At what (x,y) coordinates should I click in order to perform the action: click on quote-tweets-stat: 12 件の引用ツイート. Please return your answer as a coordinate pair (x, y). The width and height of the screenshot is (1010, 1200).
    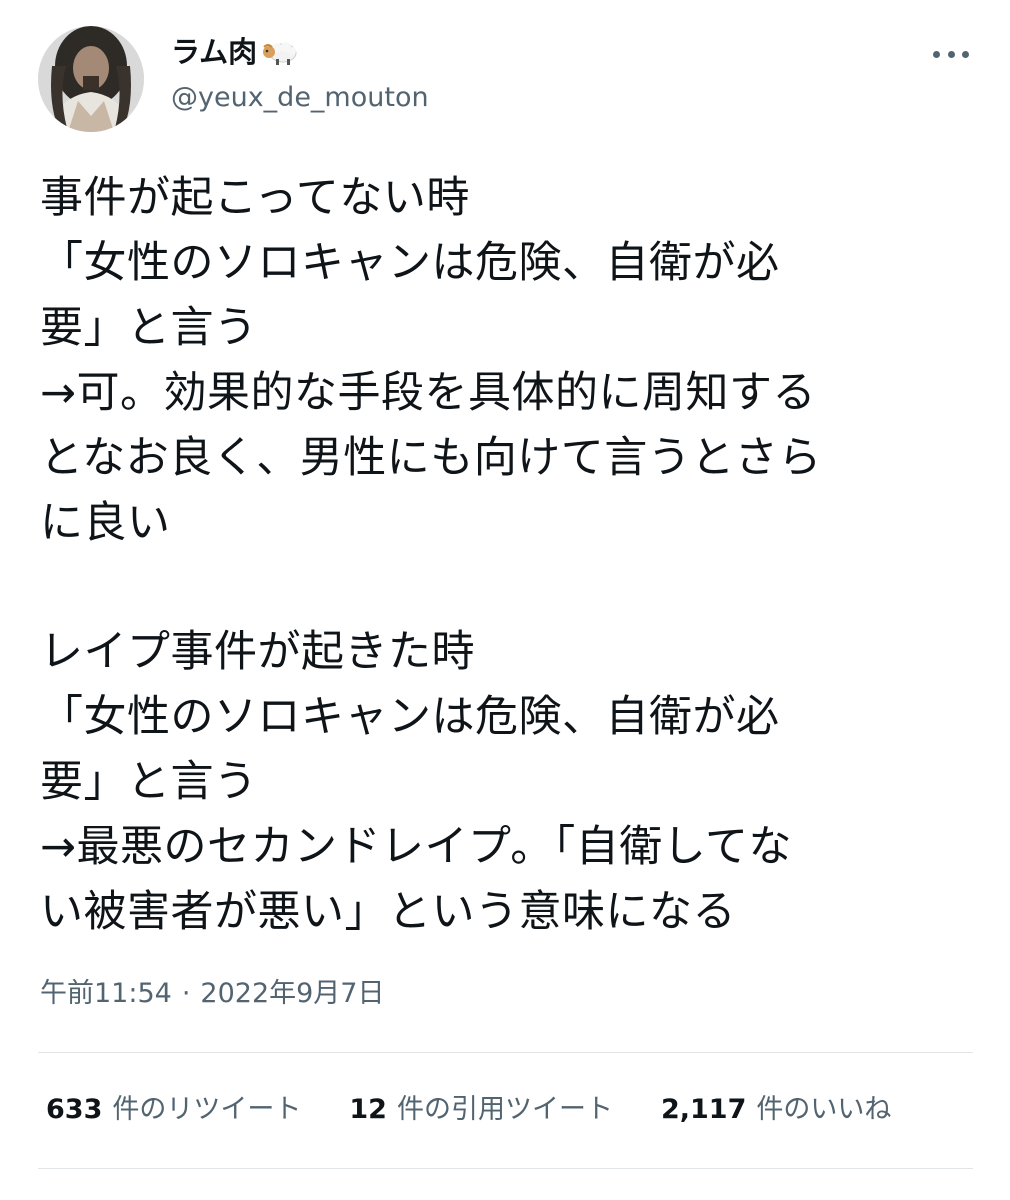
    Looking at the image, I should click on (481, 1110).